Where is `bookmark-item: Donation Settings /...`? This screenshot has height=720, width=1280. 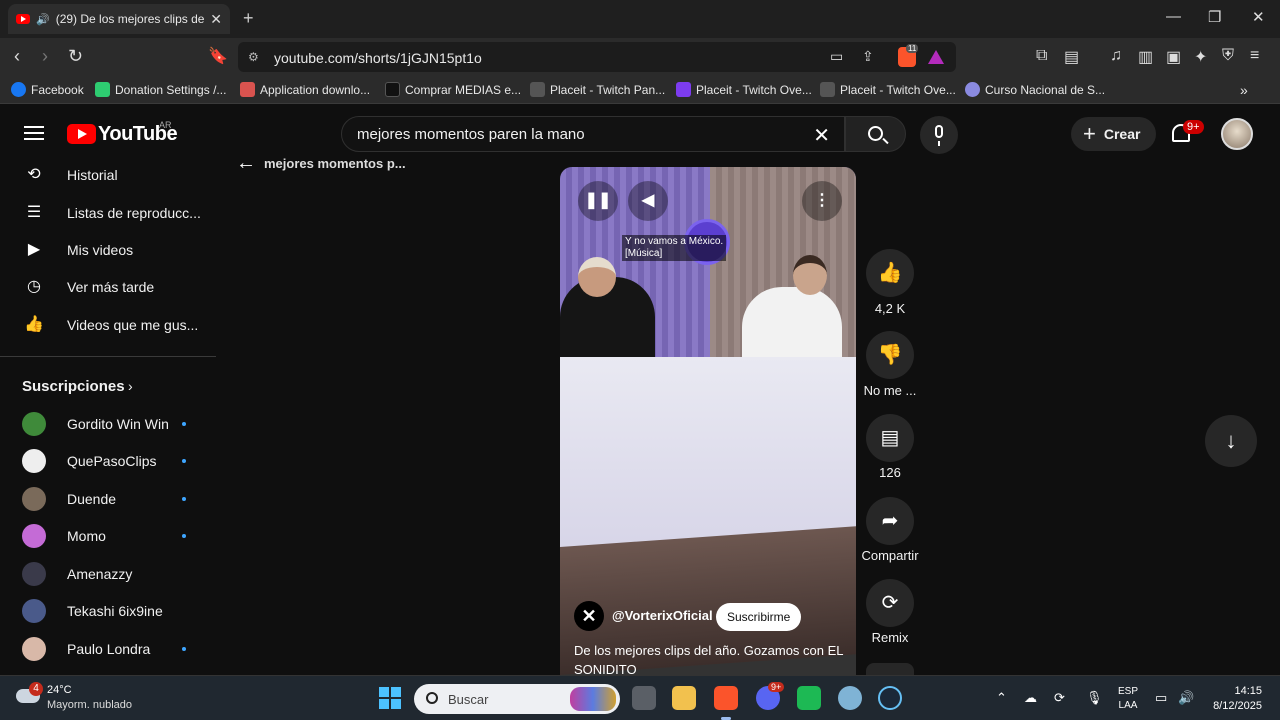
bookmark-item: Donation Settings /... is located at coordinates (160, 89).